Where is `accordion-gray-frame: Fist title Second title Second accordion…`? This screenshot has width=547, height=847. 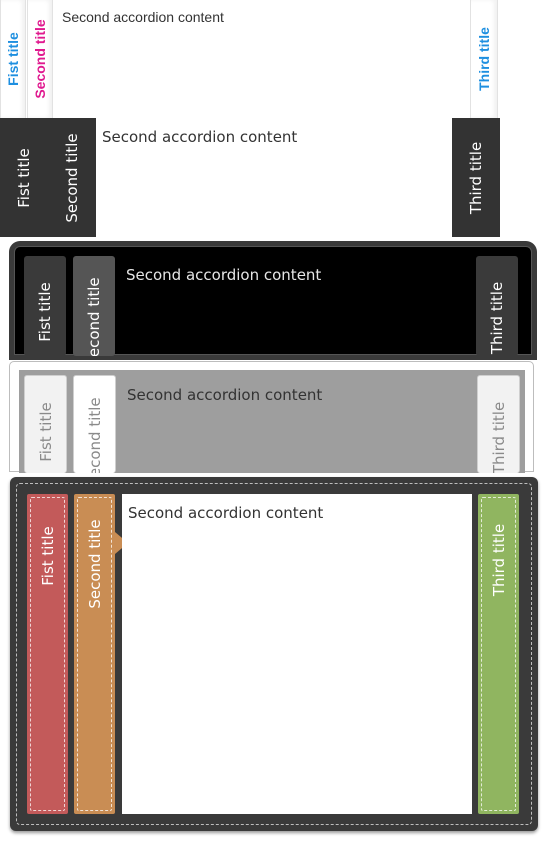 accordion-gray-frame: Fist title Second title Second accordion… is located at coordinates (271, 417).